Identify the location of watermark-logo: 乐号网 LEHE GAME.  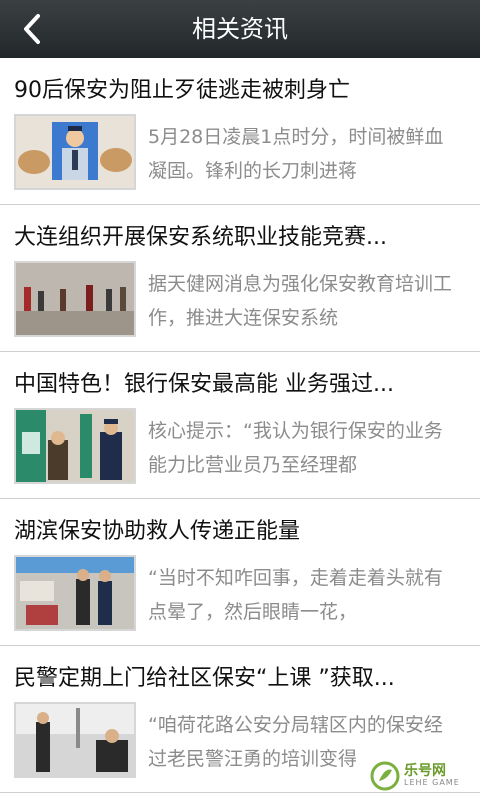
(421, 776).